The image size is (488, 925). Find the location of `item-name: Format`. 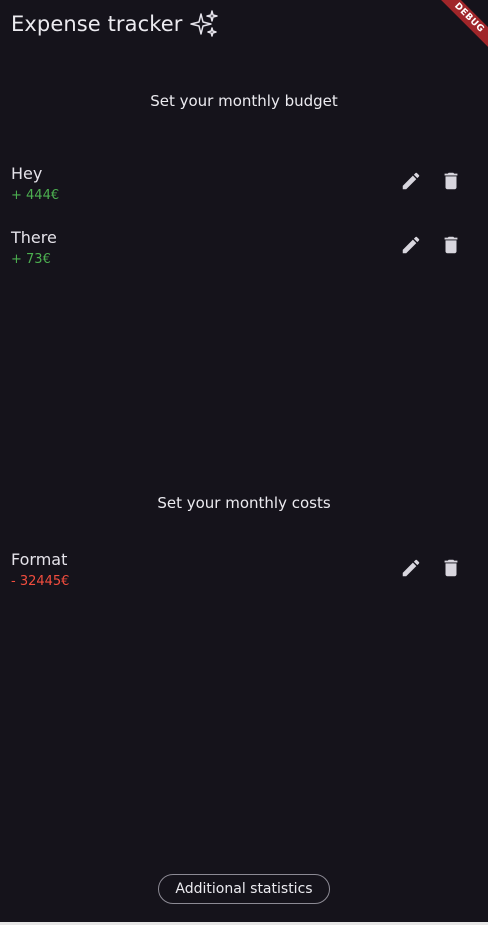

item-name: Format is located at coordinates (39, 559).